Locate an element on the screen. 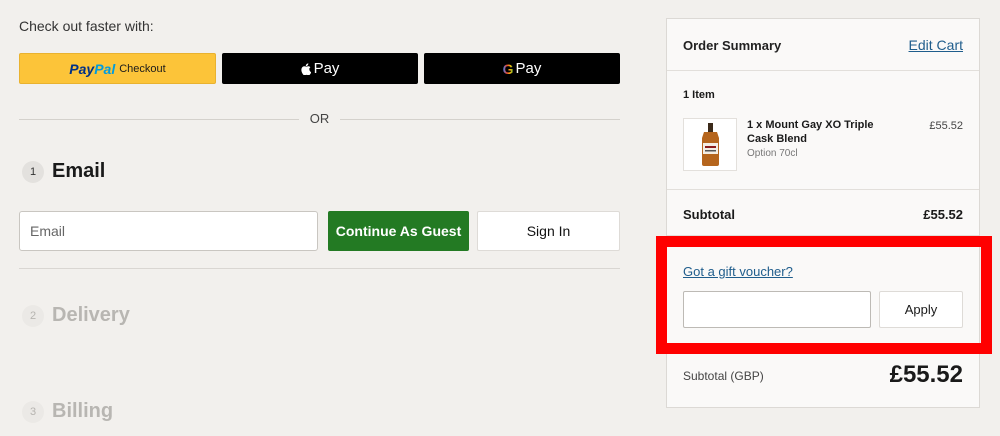 This screenshot has height=436, width=1000. express-payment-row: Pay Pal Checkout Pay G Pay is located at coordinates (319, 68).